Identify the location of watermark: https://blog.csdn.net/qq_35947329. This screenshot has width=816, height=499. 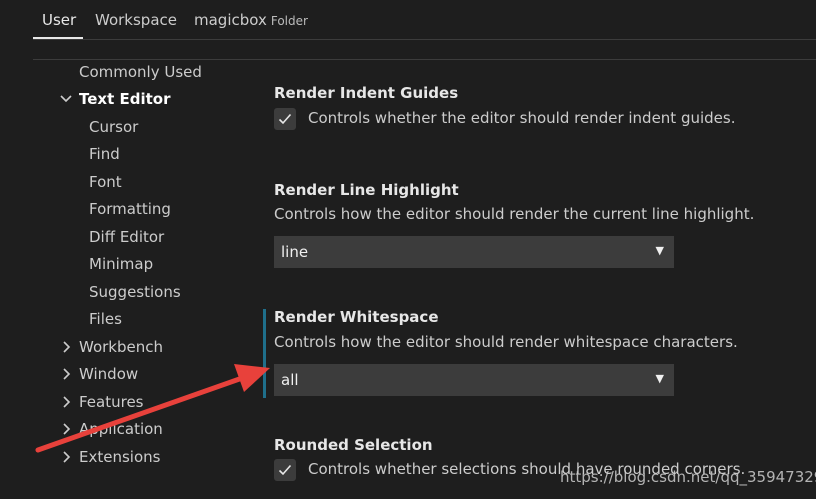
(688, 477).